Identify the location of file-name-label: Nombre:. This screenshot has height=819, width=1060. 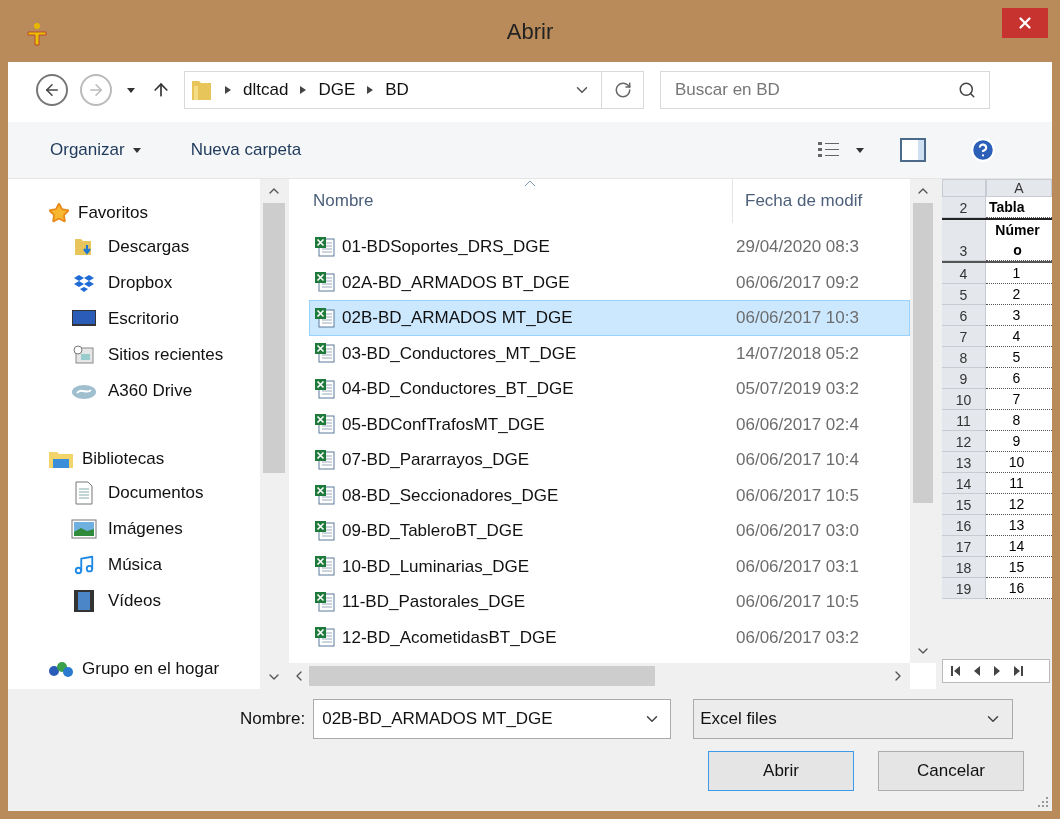
(273, 719).